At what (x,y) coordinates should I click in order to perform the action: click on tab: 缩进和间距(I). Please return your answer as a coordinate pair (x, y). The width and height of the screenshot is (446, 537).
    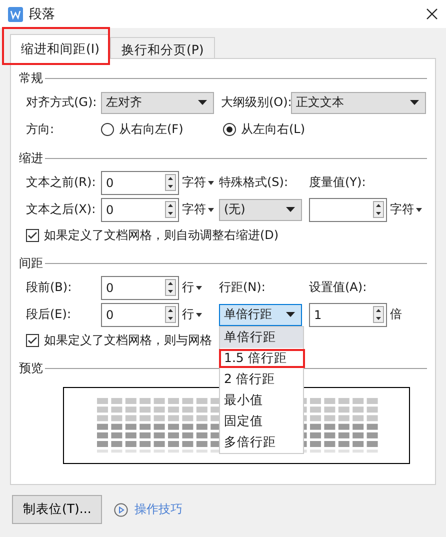
    Looking at the image, I should click on (60, 46).